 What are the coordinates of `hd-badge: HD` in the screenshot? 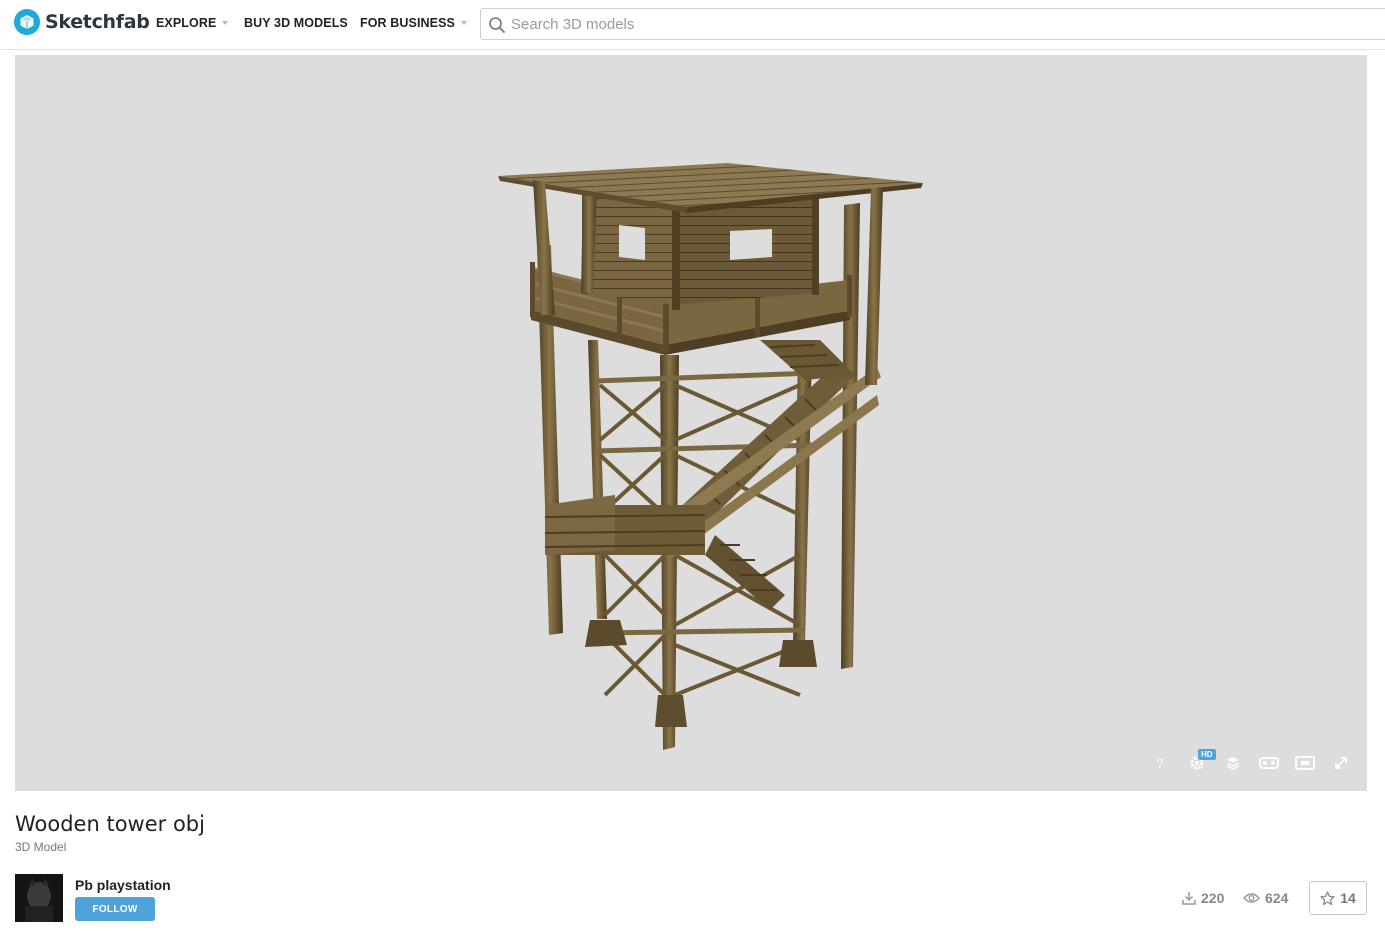 It's located at (1207, 754).